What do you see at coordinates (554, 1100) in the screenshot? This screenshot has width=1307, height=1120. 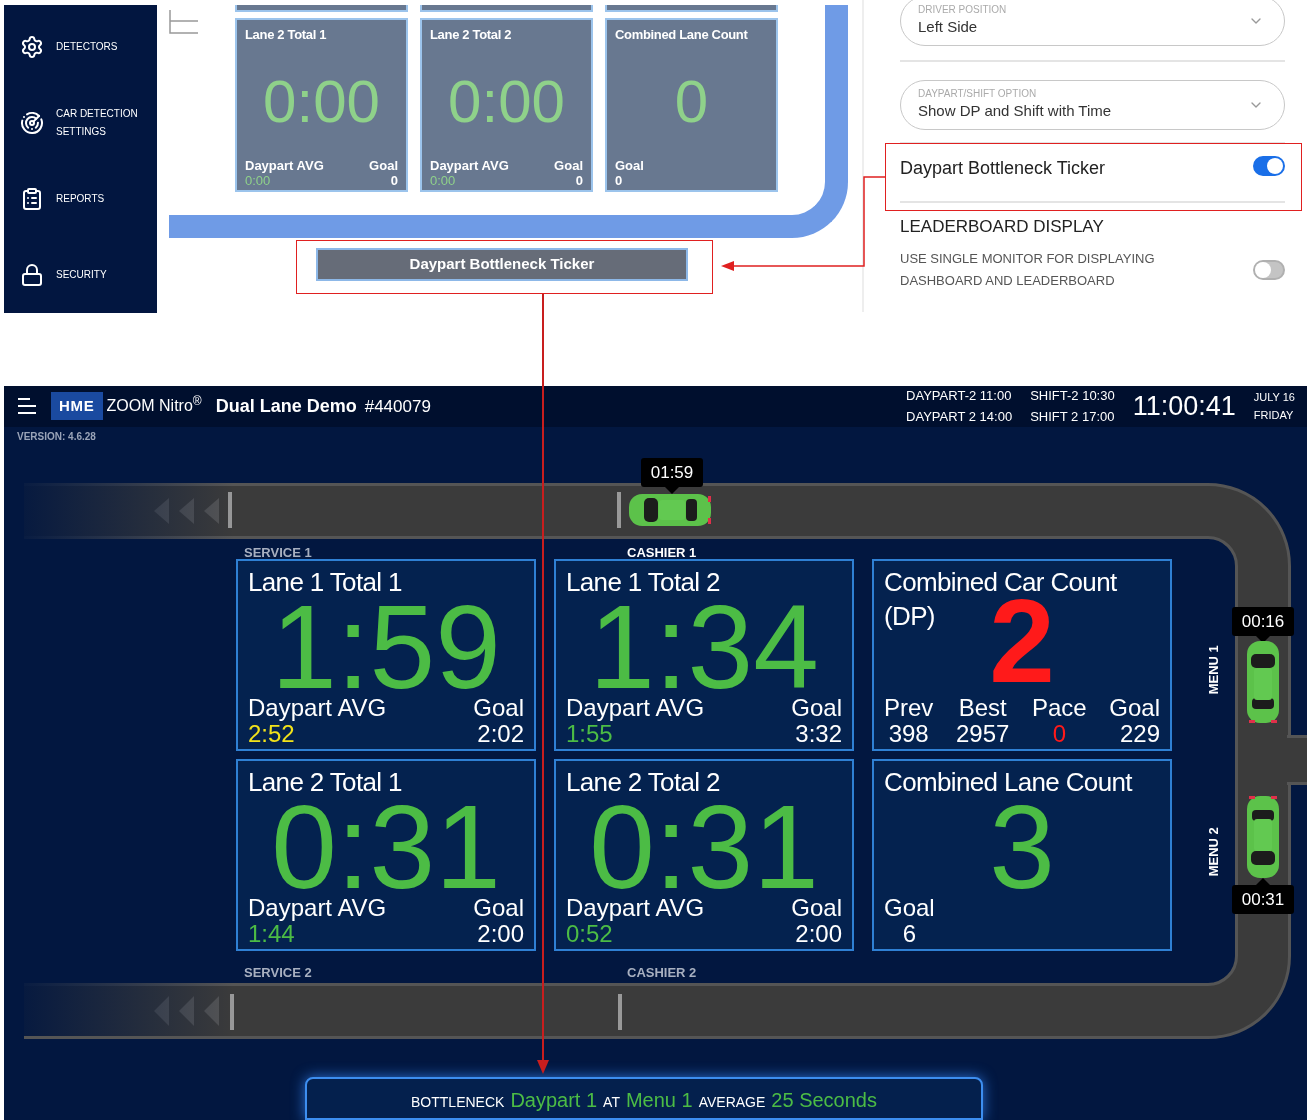 I see `ticker-value: Daypart 1` at bounding box center [554, 1100].